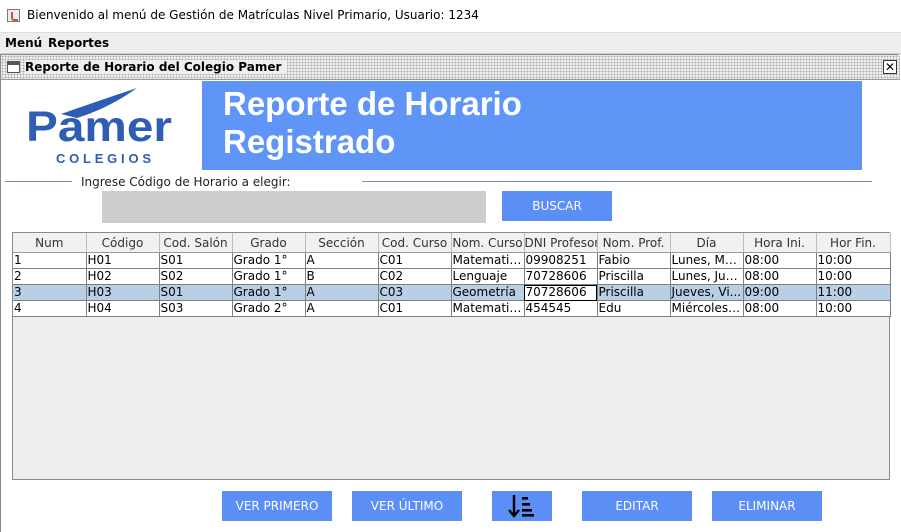 This screenshot has width=901, height=532. What do you see at coordinates (488, 292) in the screenshot?
I see `table-cell: Geometría` at bounding box center [488, 292].